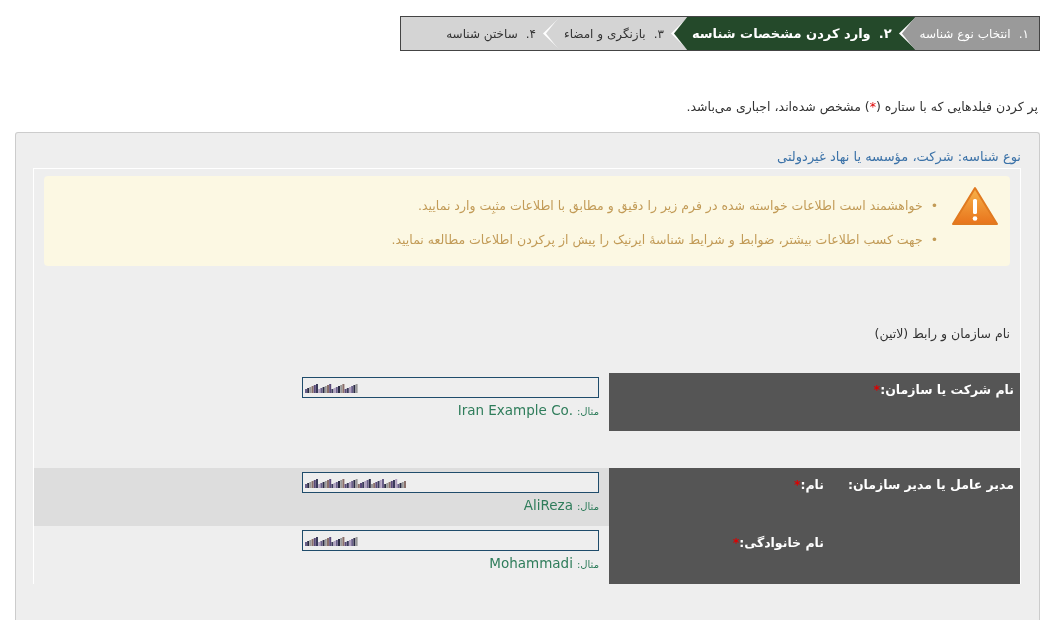  Describe the element at coordinates (657, 240) in the screenshot. I see `alert-message: جهت کسب اطلاعات بیشتر، ضوابط و شرایط شناسهٔ ایرنیک را پیش از پرکردن اطلاعات مطالعه نمایید.` at that location.